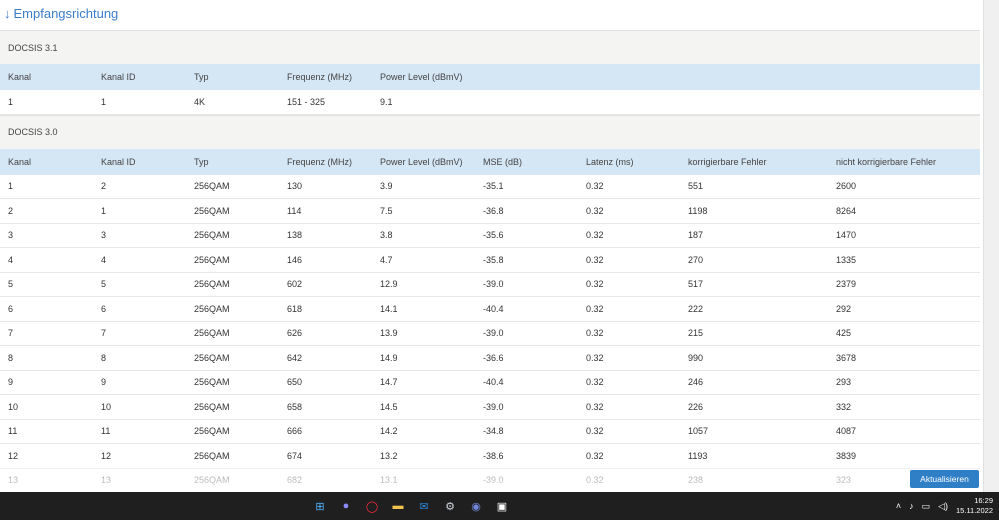  I want to click on table-row: 10 10 256QAM 658 14.5 -39.0 0.32 226 332, so click(490, 407).